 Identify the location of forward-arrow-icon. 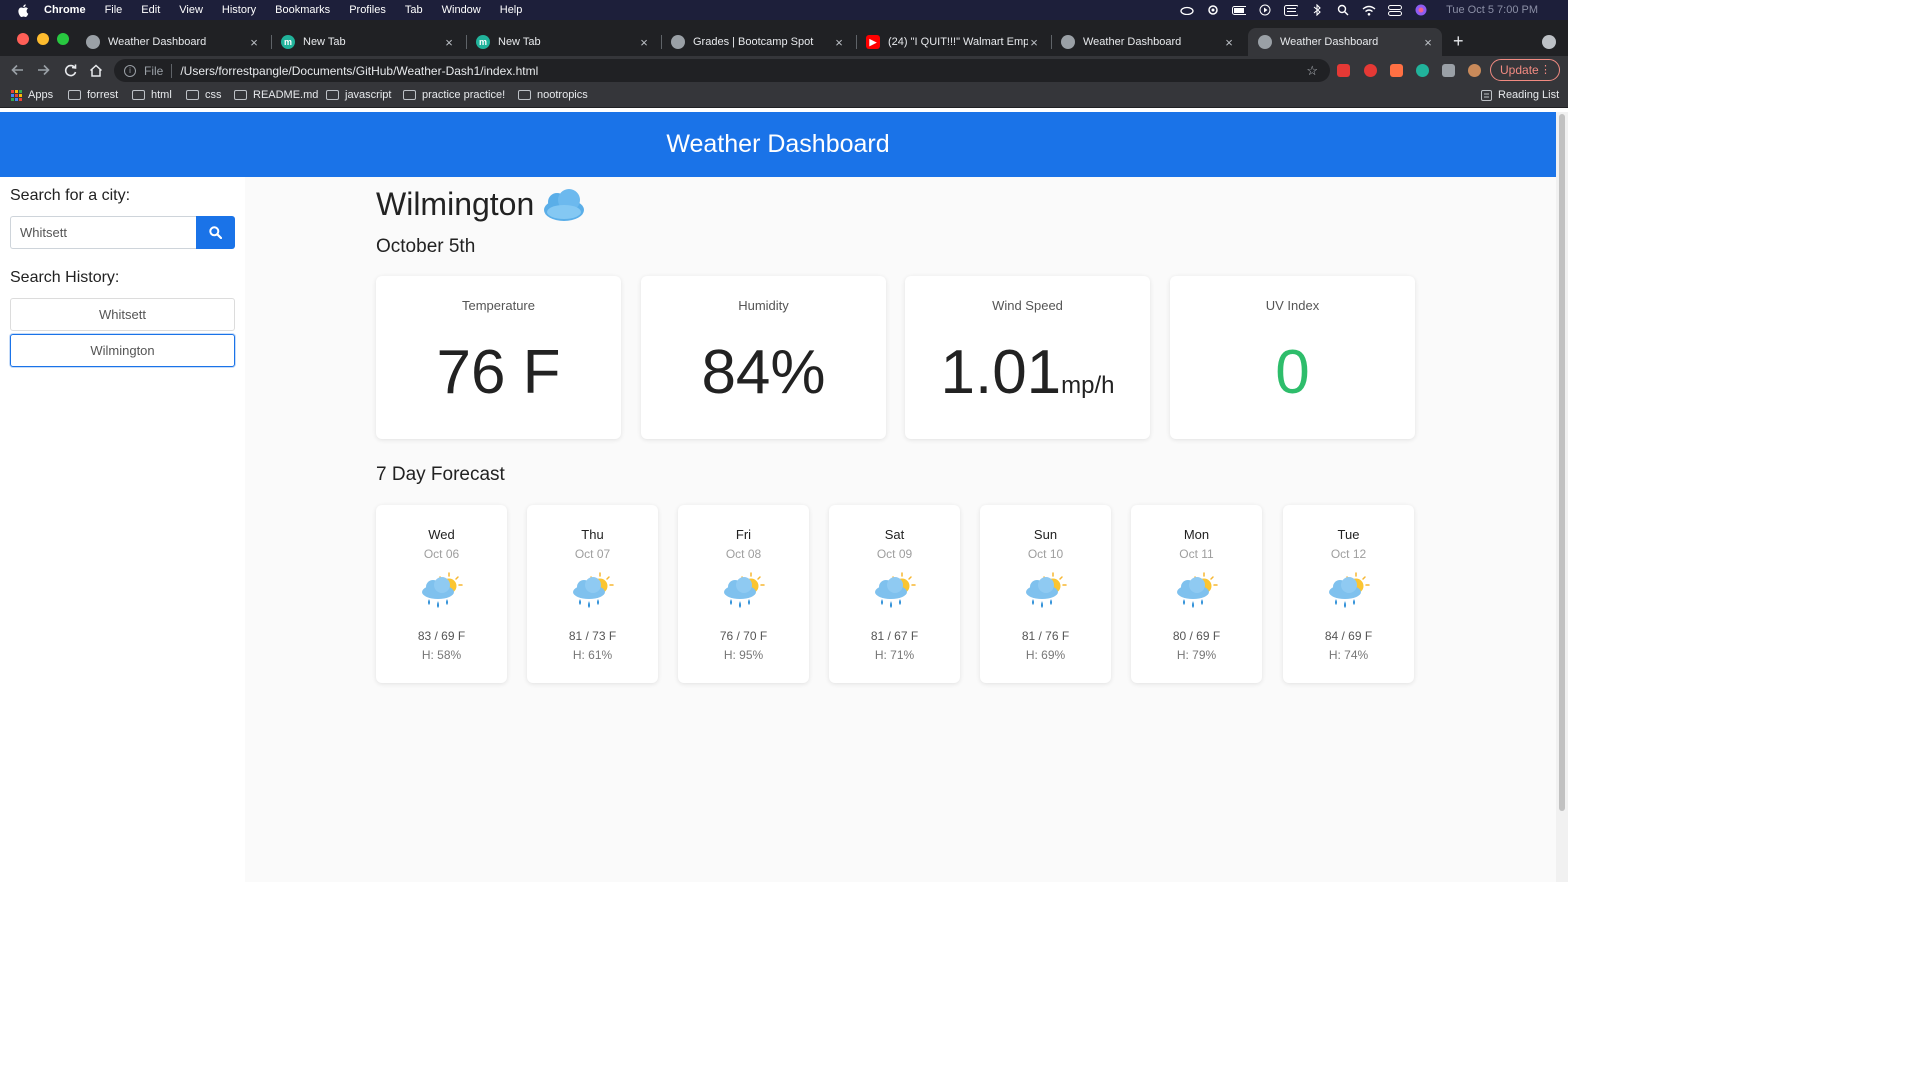
(43, 70).